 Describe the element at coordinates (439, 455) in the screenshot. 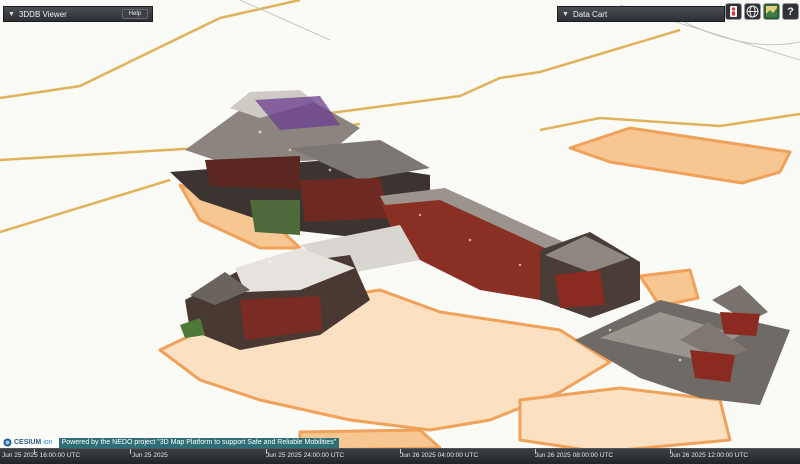

I see `timeline-label: Jun 26 2025 04:00:00 UTC` at that location.